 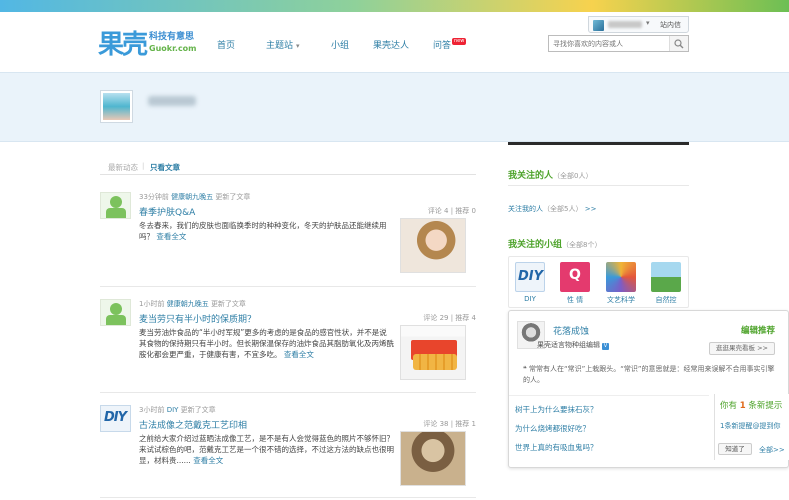 What do you see at coordinates (535, 245) in the screenshot?
I see `following-groups-title: 我关注的小组` at bounding box center [535, 245].